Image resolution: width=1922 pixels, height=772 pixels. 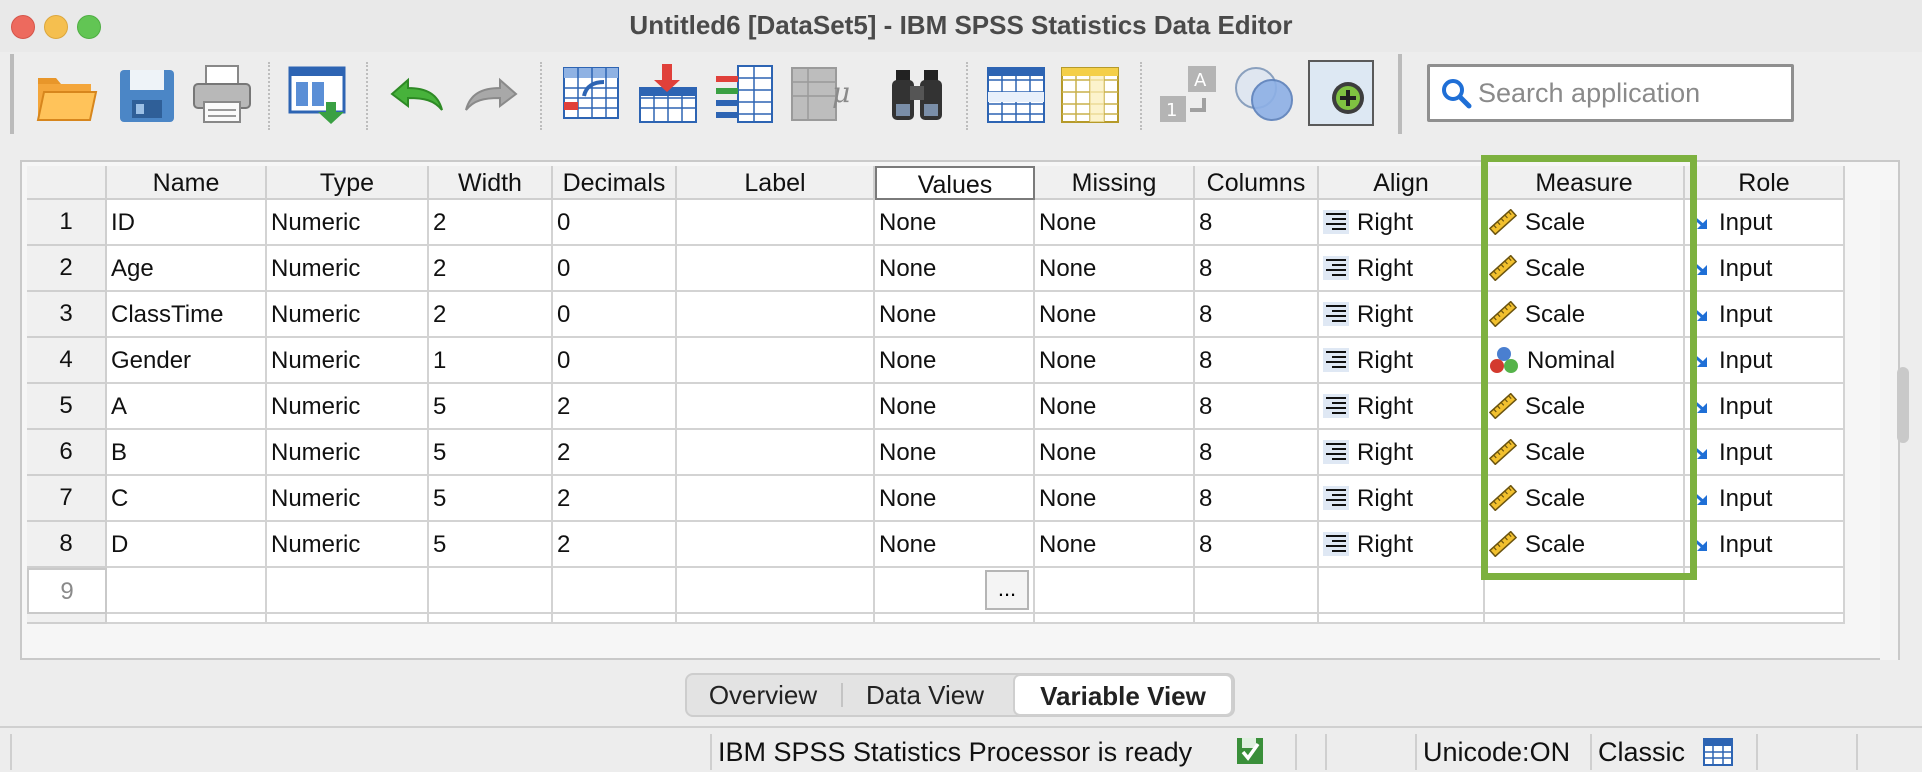 I want to click on redo-icon, so click(x=492, y=94).